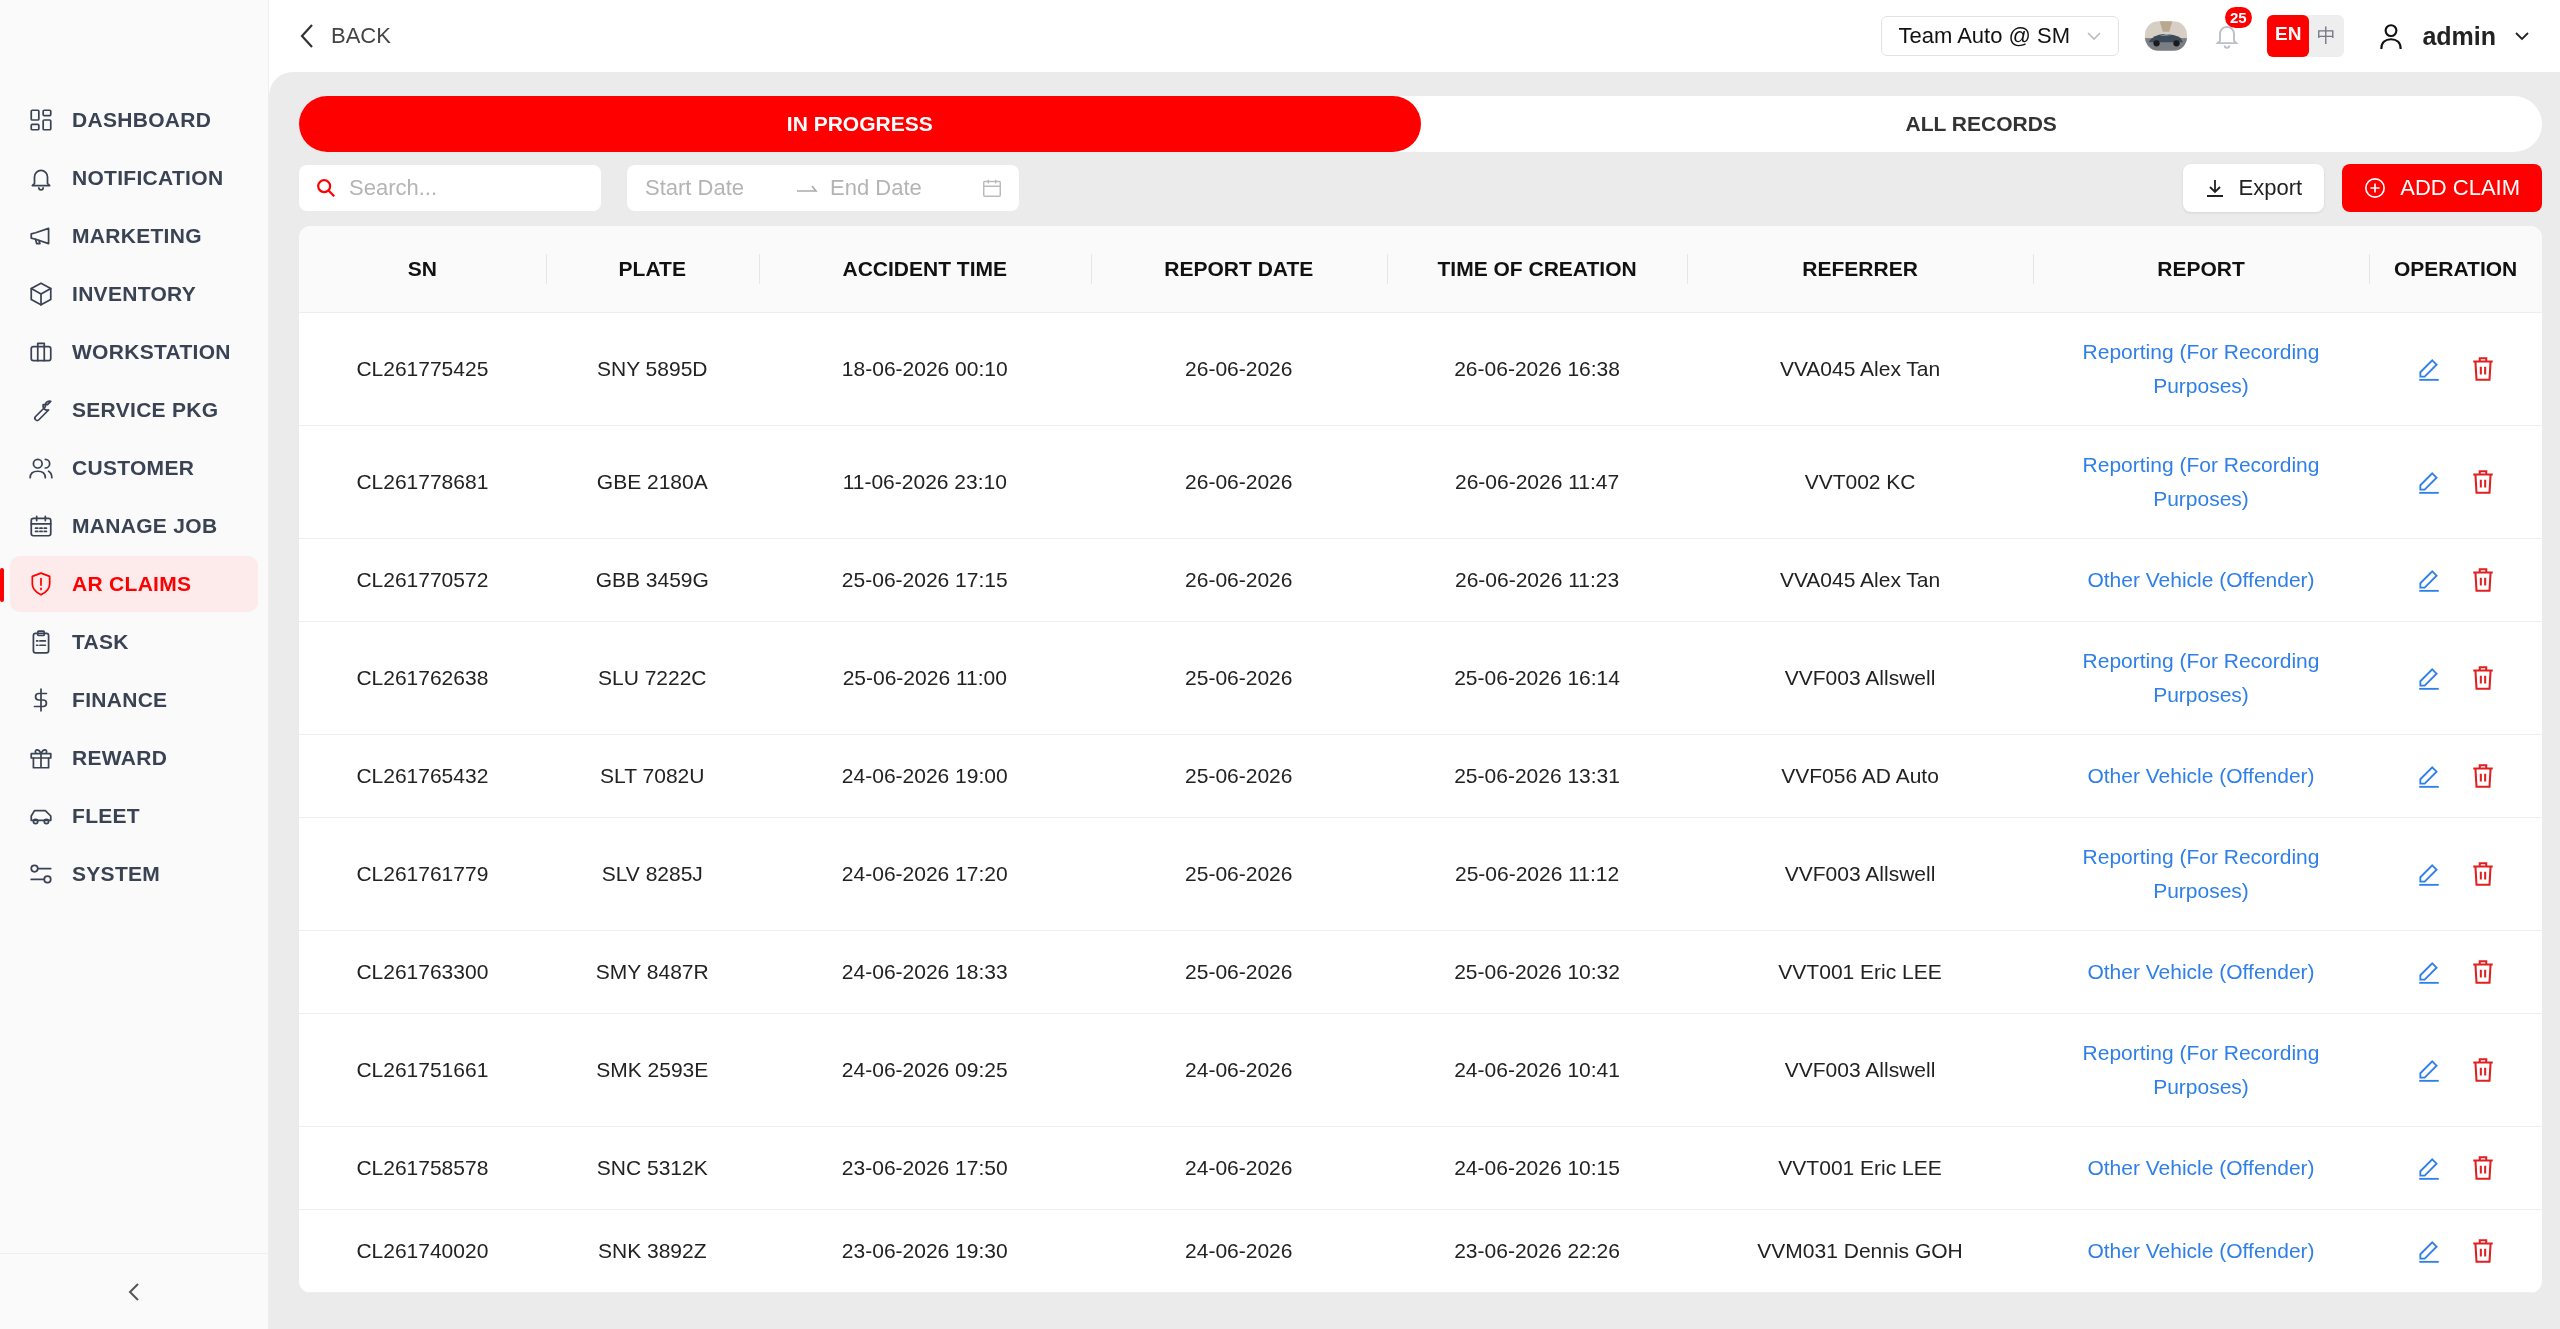 The width and height of the screenshot is (2560, 1329). Describe the element at coordinates (1537, 1069) in the screenshot. I see `creation-time-cell: 24-06-2026 10:41` at that location.